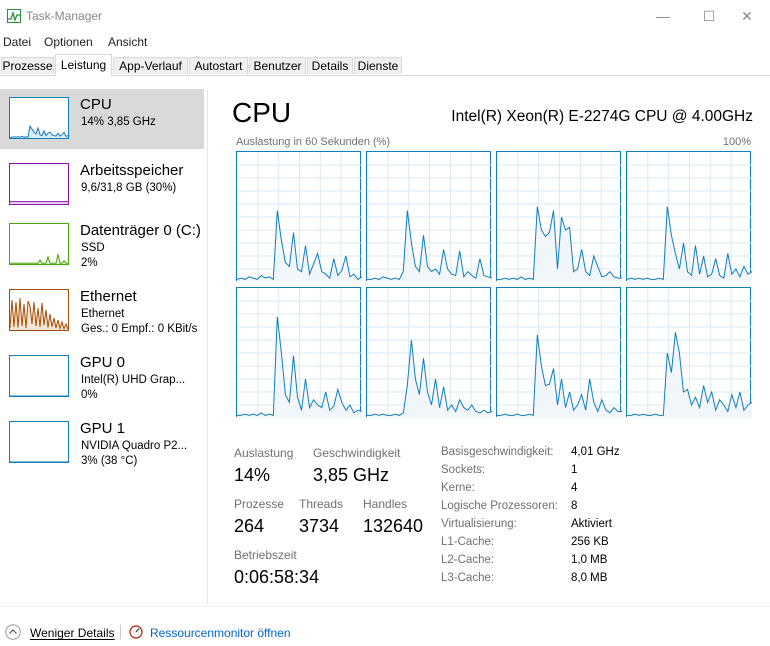 The image size is (770, 646). I want to click on sidebar-divider, so click(207, 346).